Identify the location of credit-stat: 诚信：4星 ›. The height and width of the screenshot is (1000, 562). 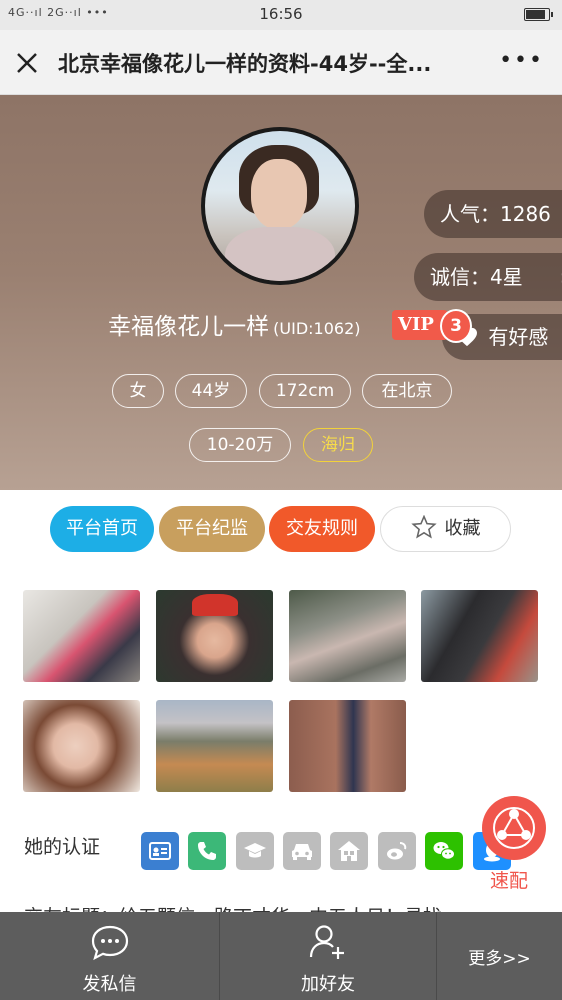
(488, 277).